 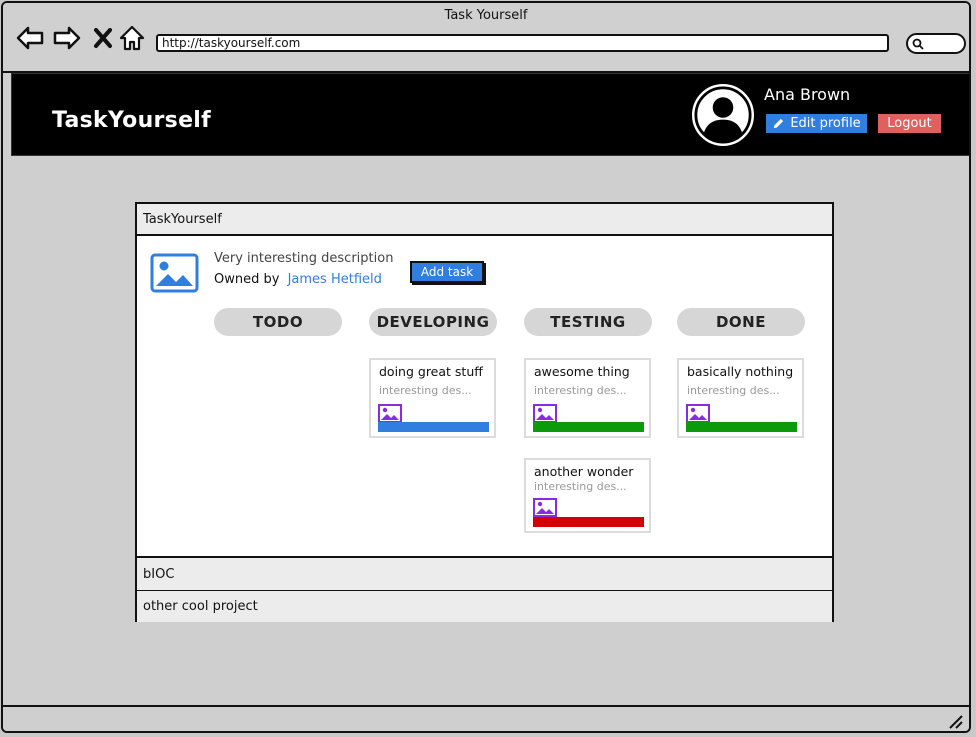 I want to click on project-header-bioc: bIOC, so click(x=484, y=574).